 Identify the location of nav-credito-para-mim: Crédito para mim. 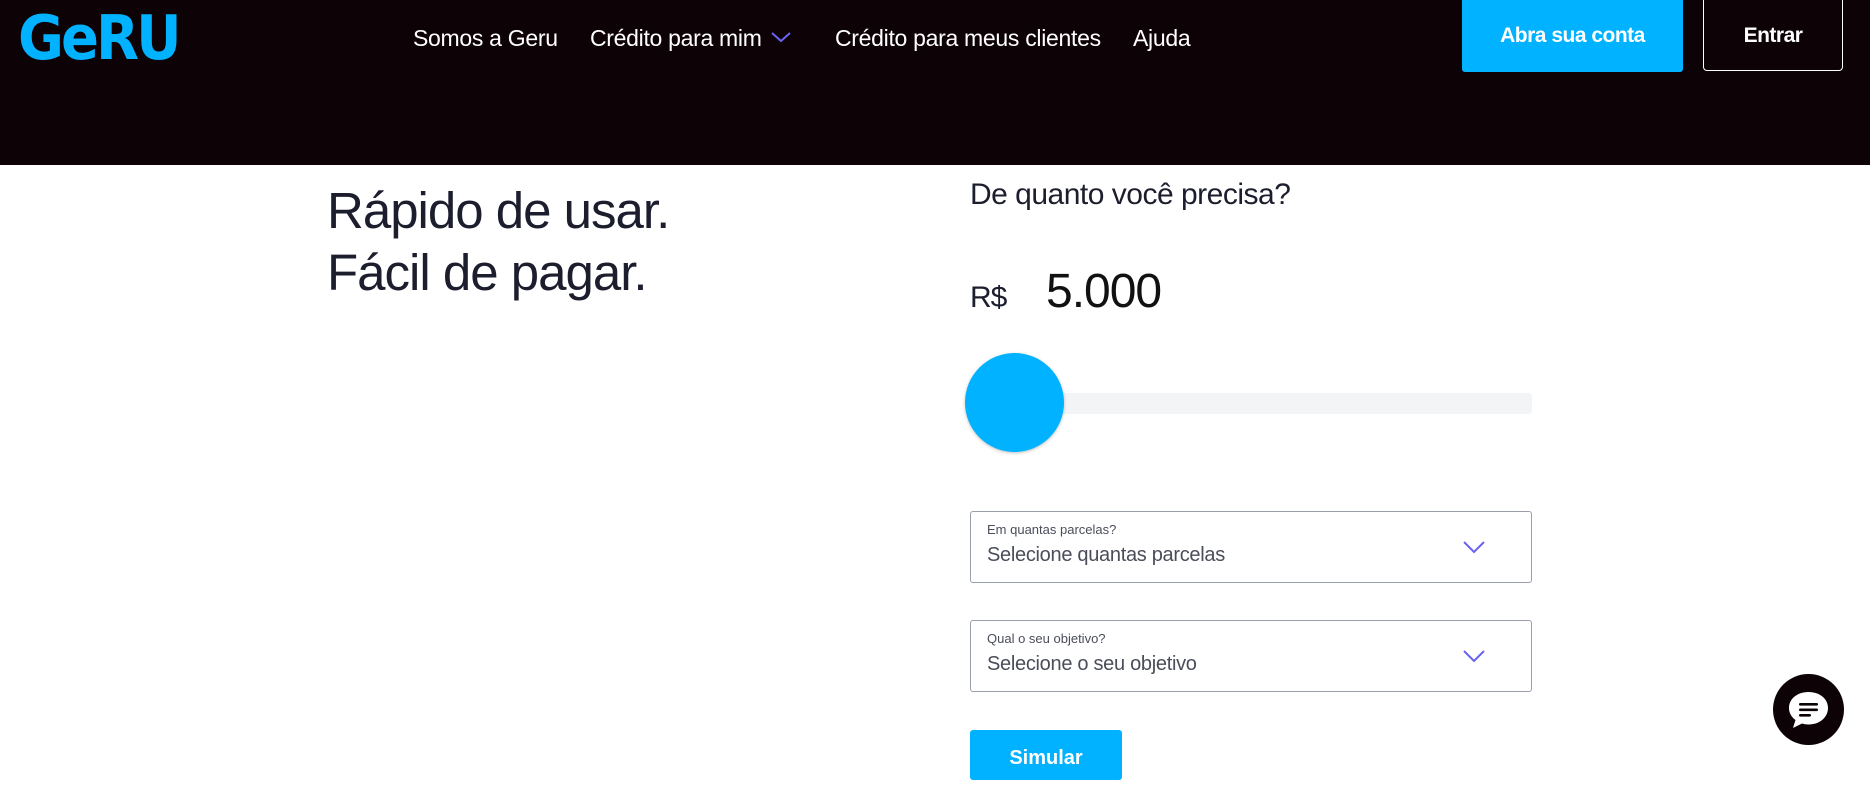
(676, 38).